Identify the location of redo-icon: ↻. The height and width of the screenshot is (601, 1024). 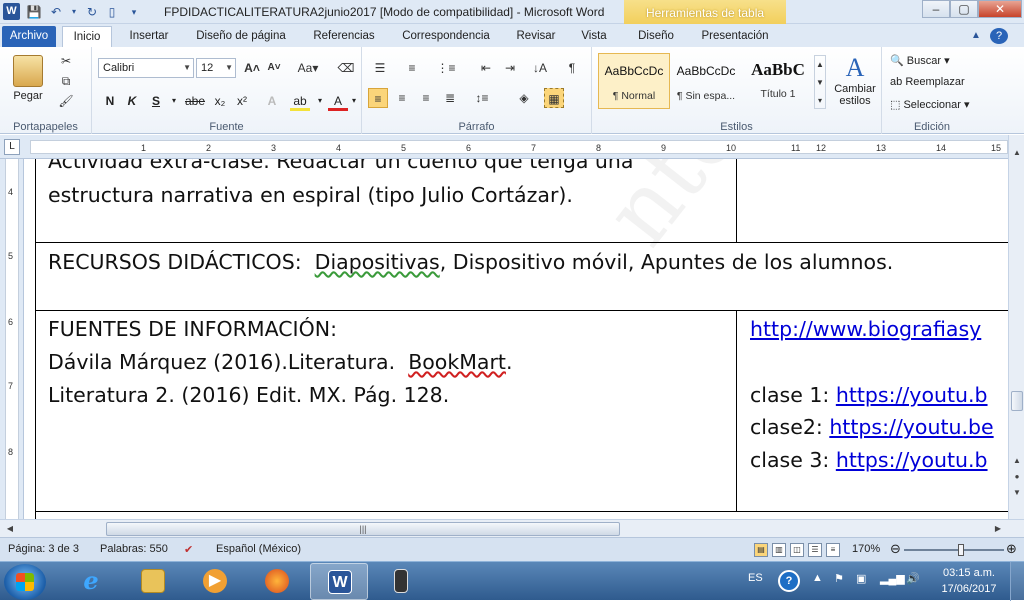
(92, 12).